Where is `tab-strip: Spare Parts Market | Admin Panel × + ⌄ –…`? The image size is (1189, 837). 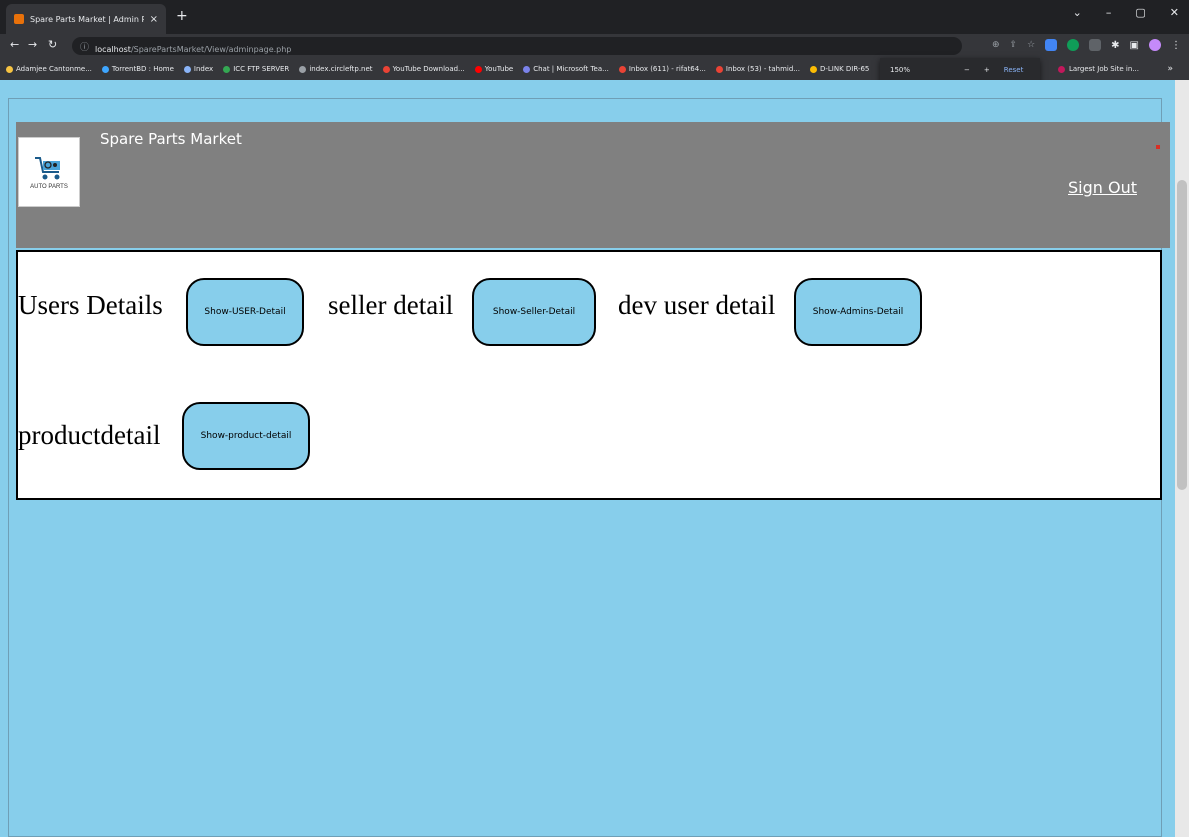
tab-strip: Spare Parts Market | Admin Panel × + ⌄ –… is located at coordinates (594, 17).